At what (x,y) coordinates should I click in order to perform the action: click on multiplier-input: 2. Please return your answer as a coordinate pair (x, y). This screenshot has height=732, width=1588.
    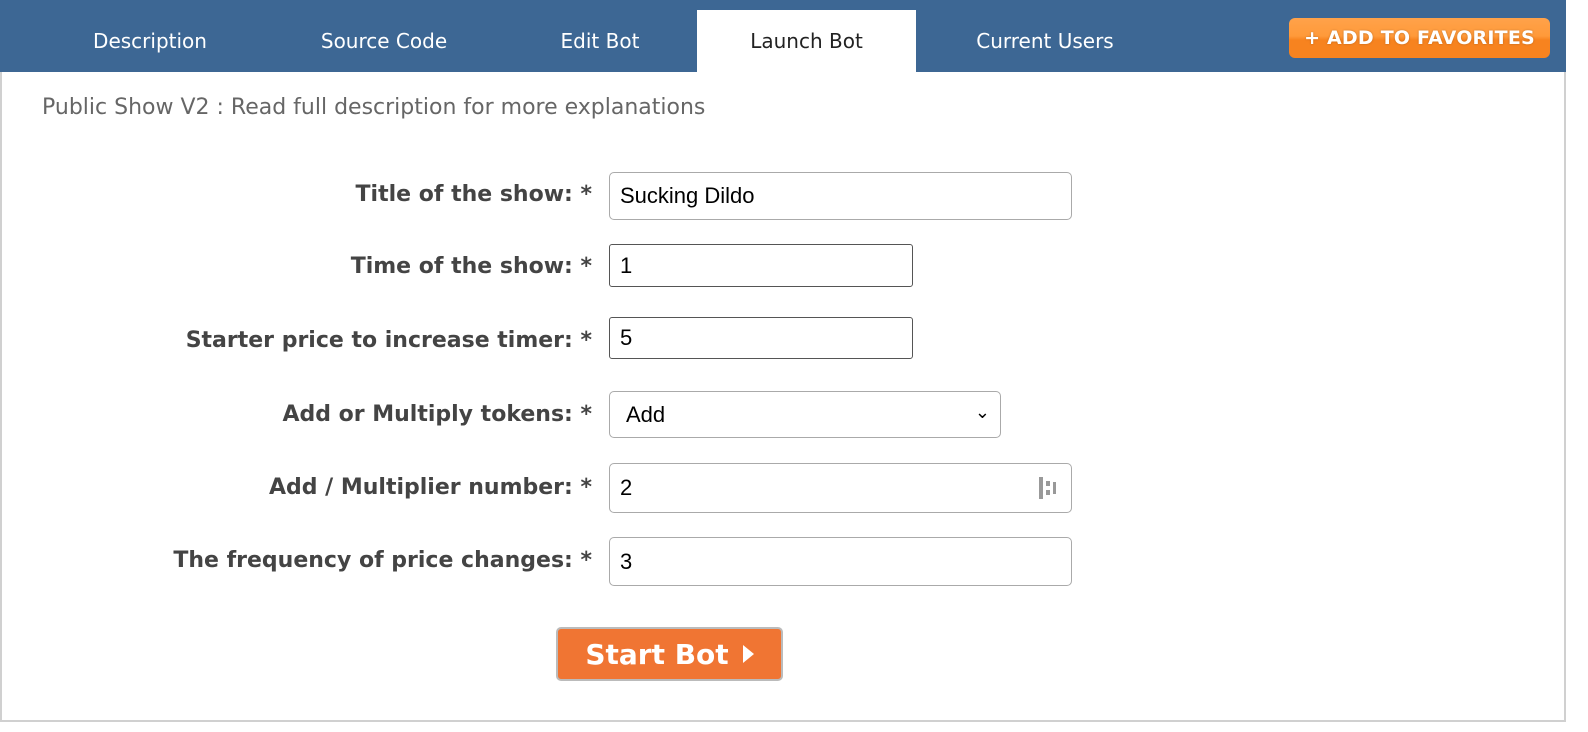
    Looking at the image, I should click on (840, 488).